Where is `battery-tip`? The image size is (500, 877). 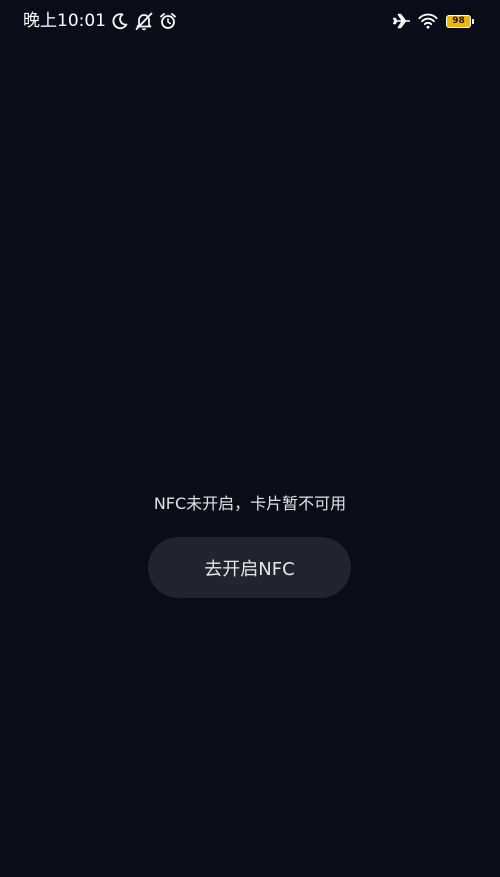 battery-tip is located at coordinates (473, 21).